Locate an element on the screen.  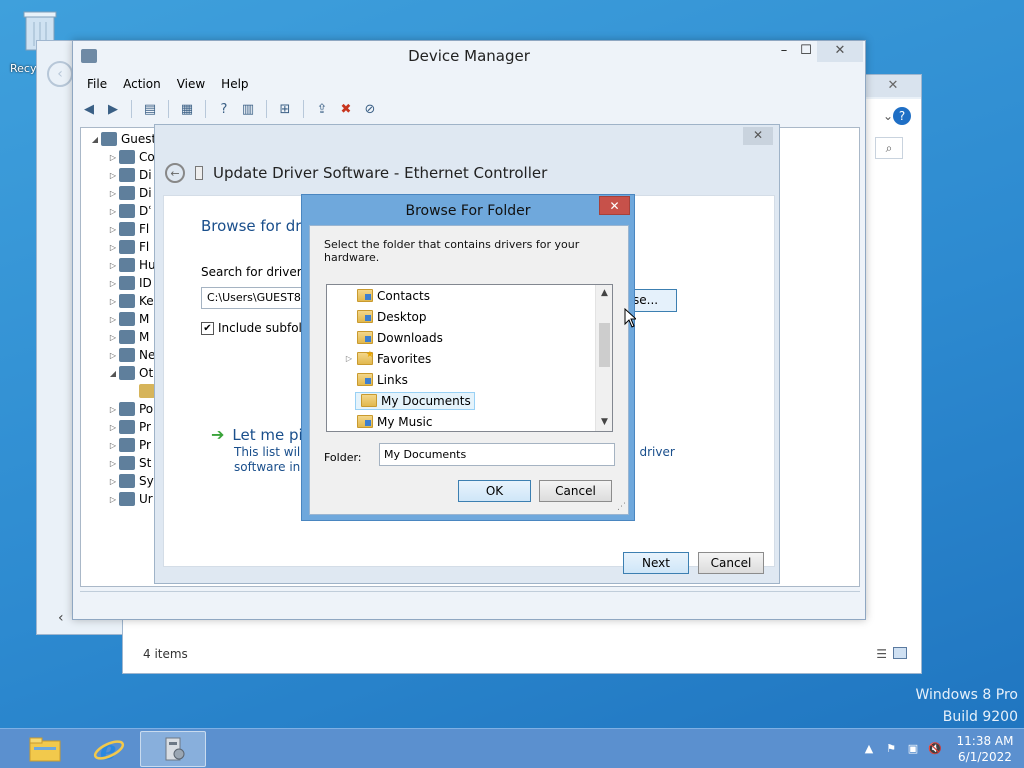
folder-item: ▷ Favorites is located at coordinates (379, 358).